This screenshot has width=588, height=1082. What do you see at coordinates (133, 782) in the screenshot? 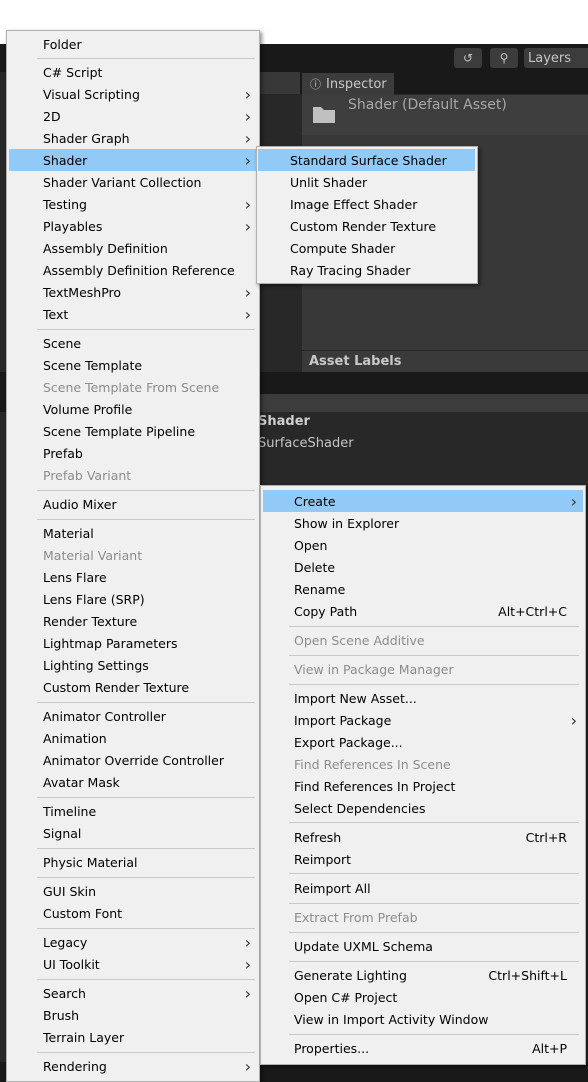
I see `create-item-avatar-mask: Avatar Mask` at bounding box center [133, 782].